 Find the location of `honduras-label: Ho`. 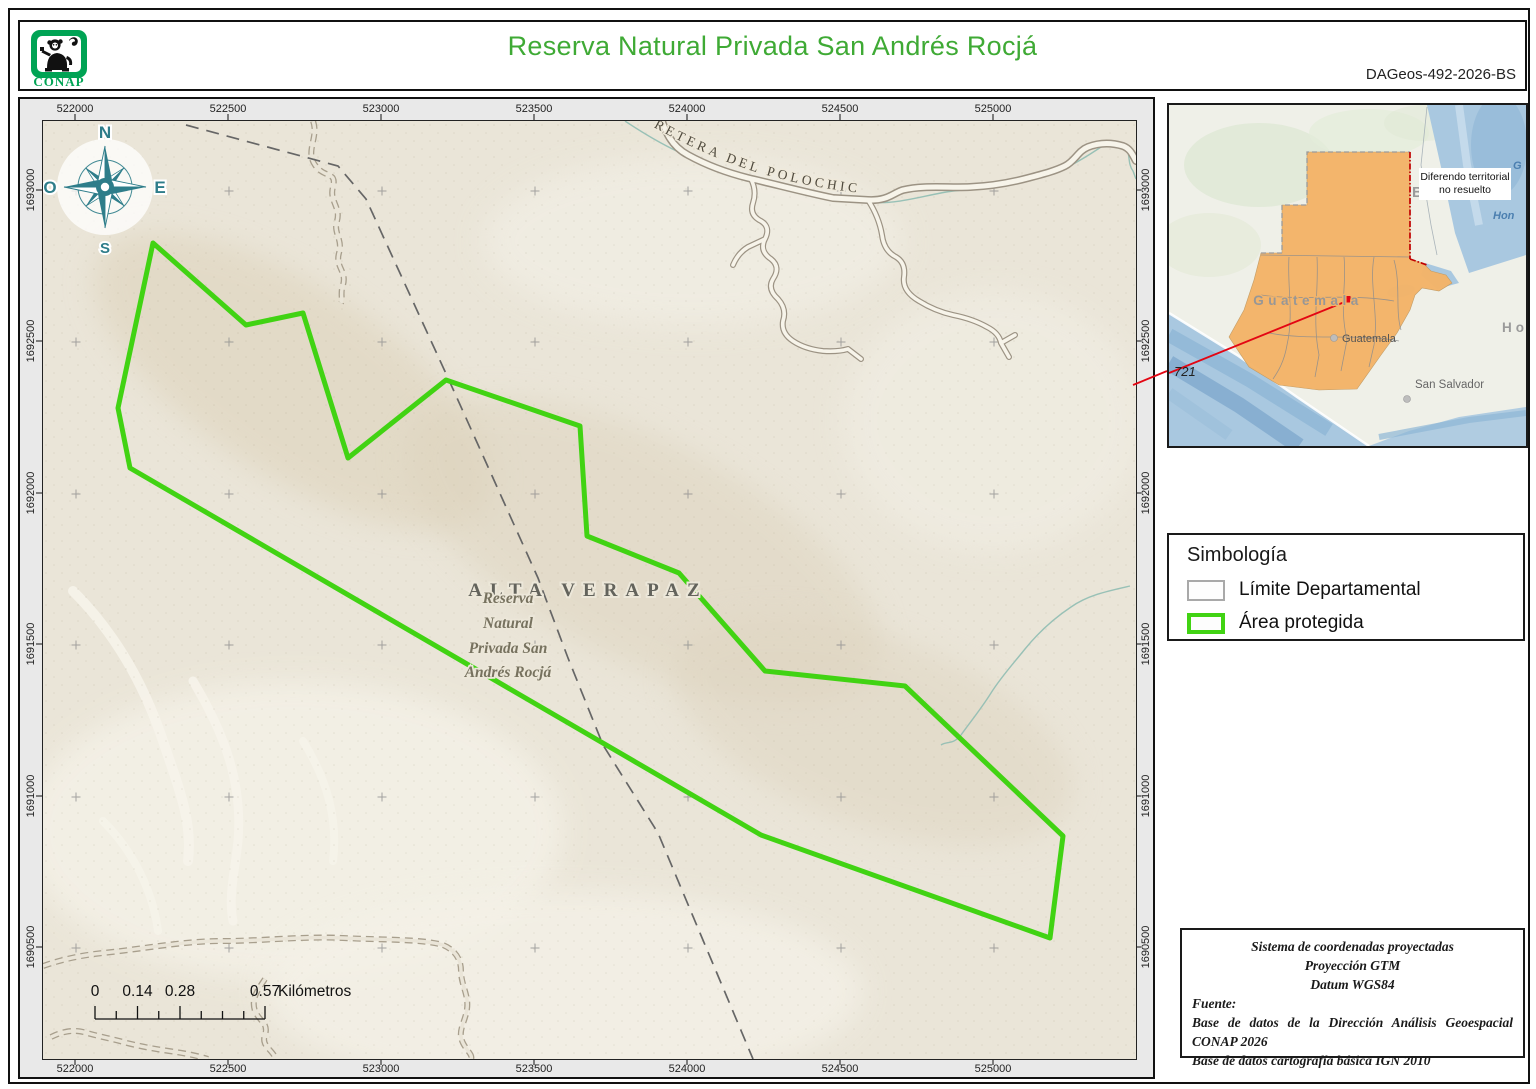

honduras-label: Ho is located at coordinates (1514, 327).